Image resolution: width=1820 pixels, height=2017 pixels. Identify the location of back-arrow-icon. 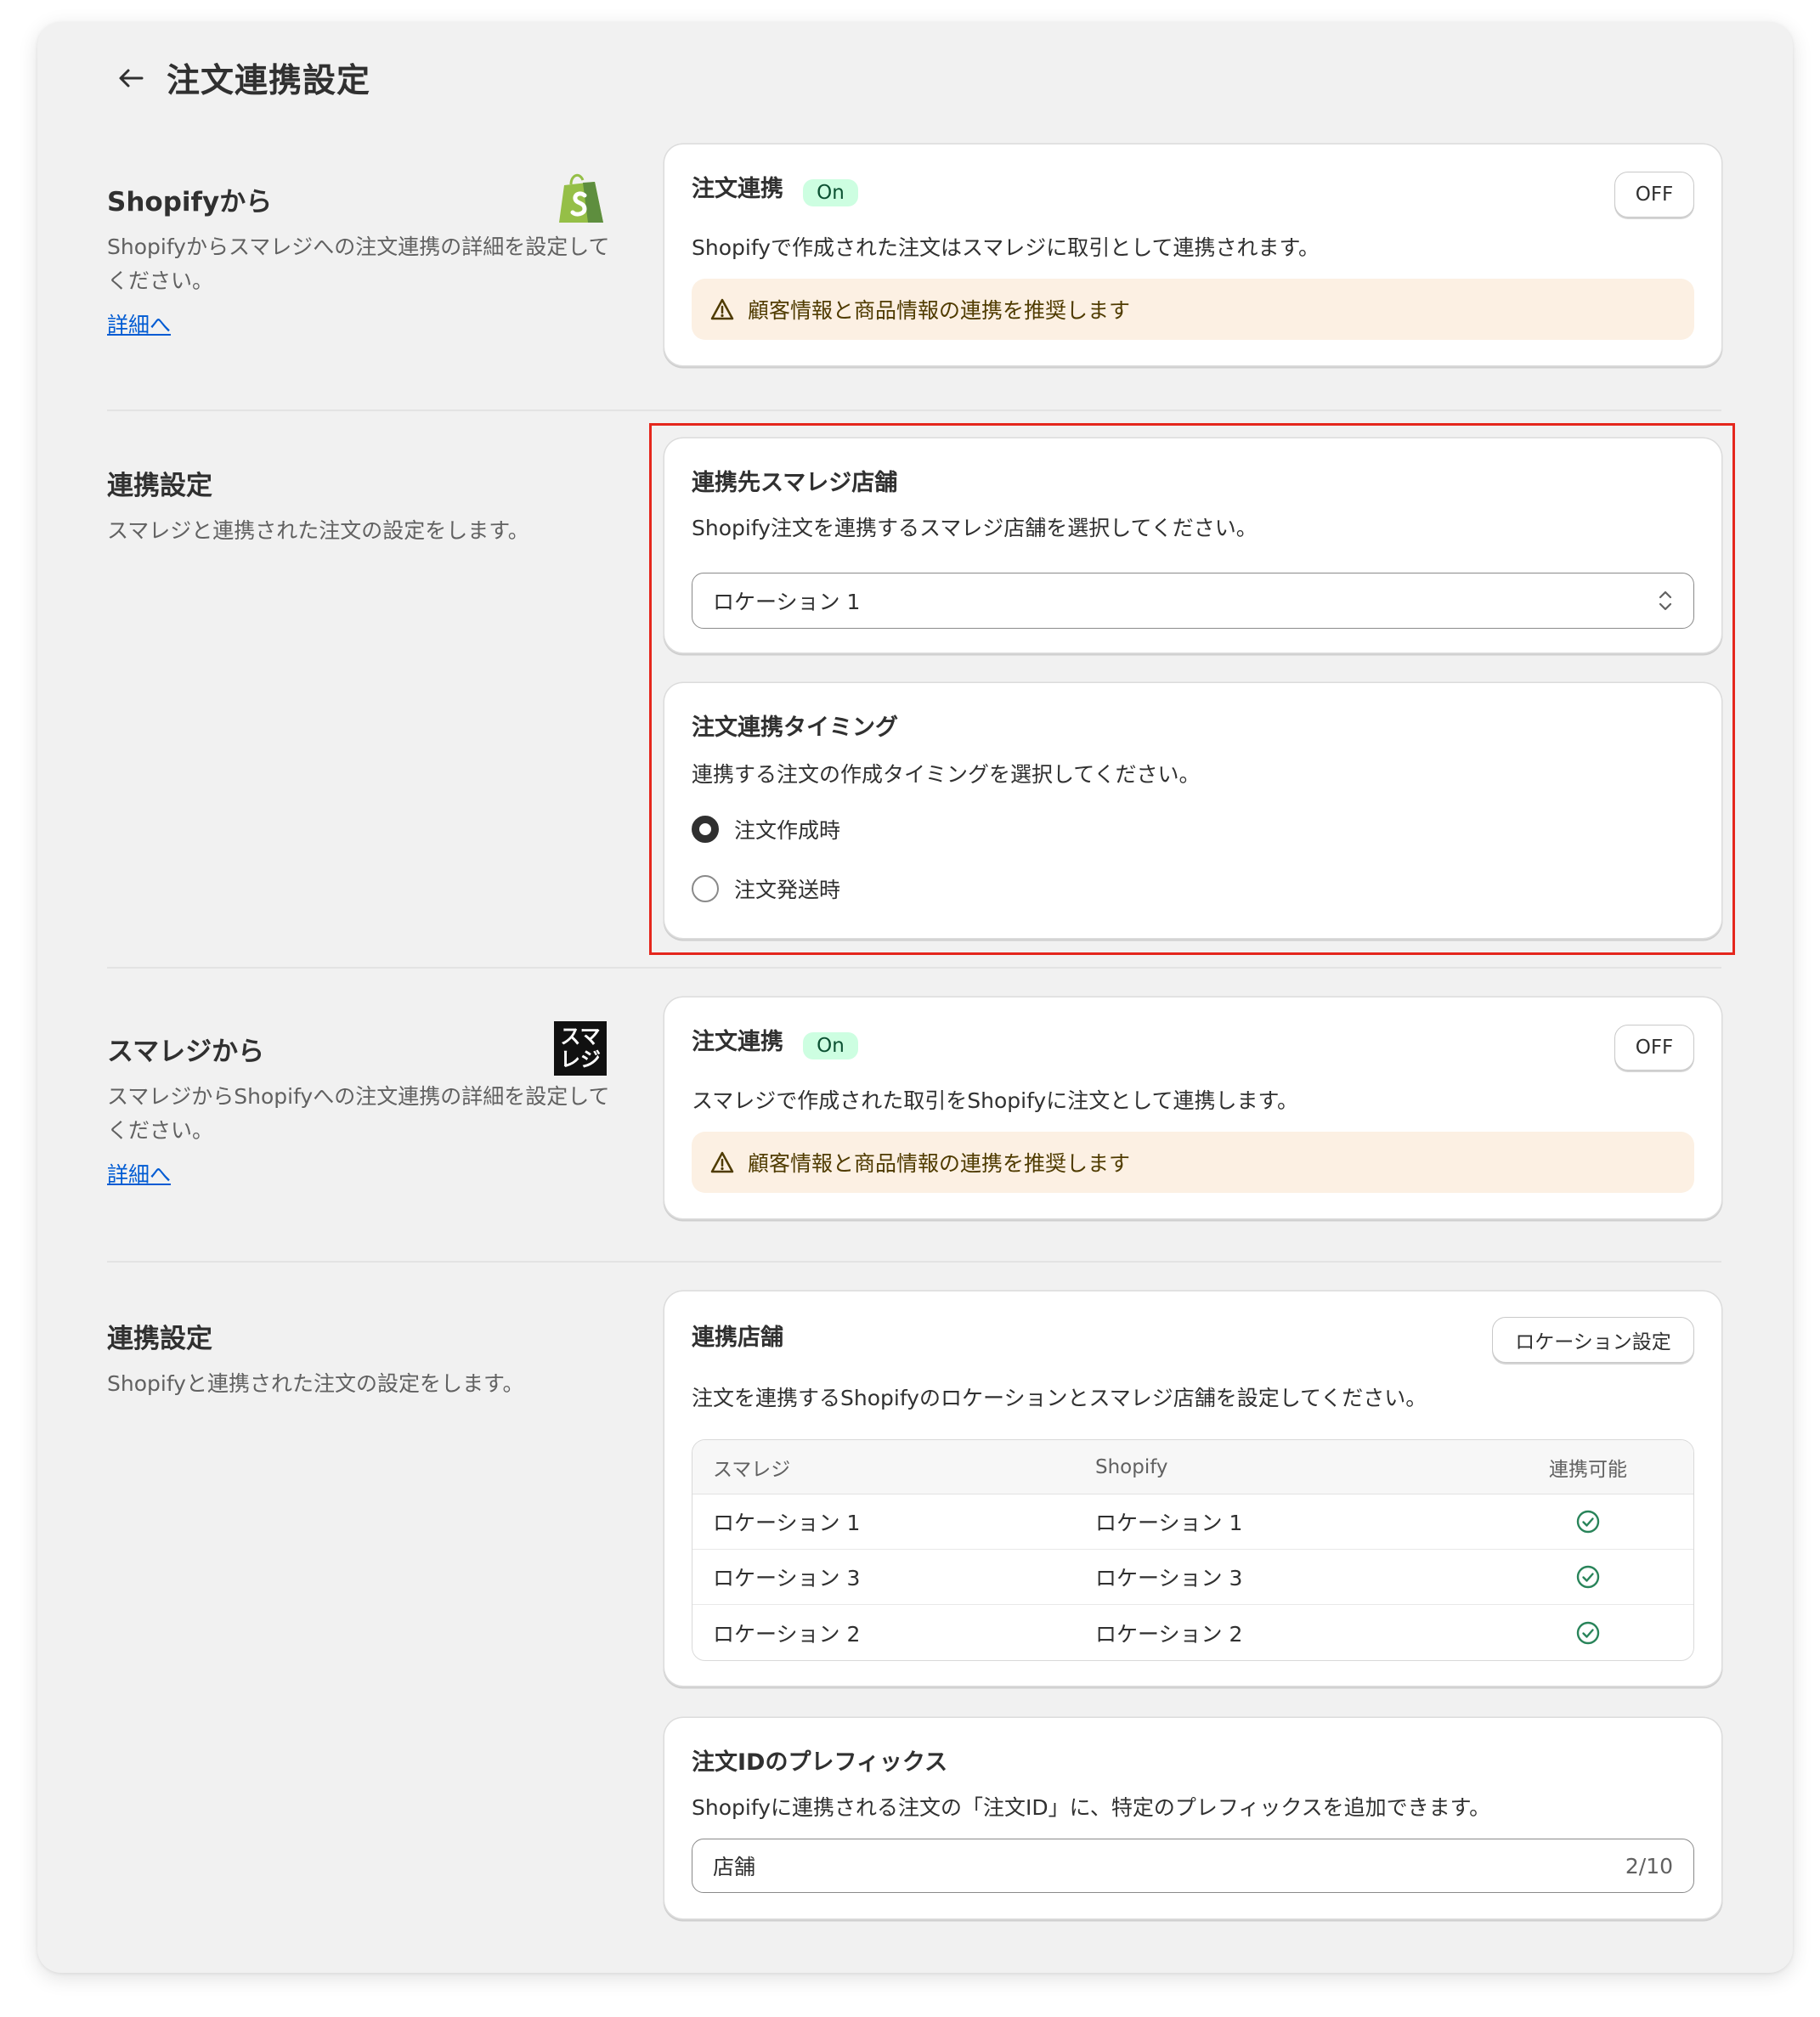
(131, 78).